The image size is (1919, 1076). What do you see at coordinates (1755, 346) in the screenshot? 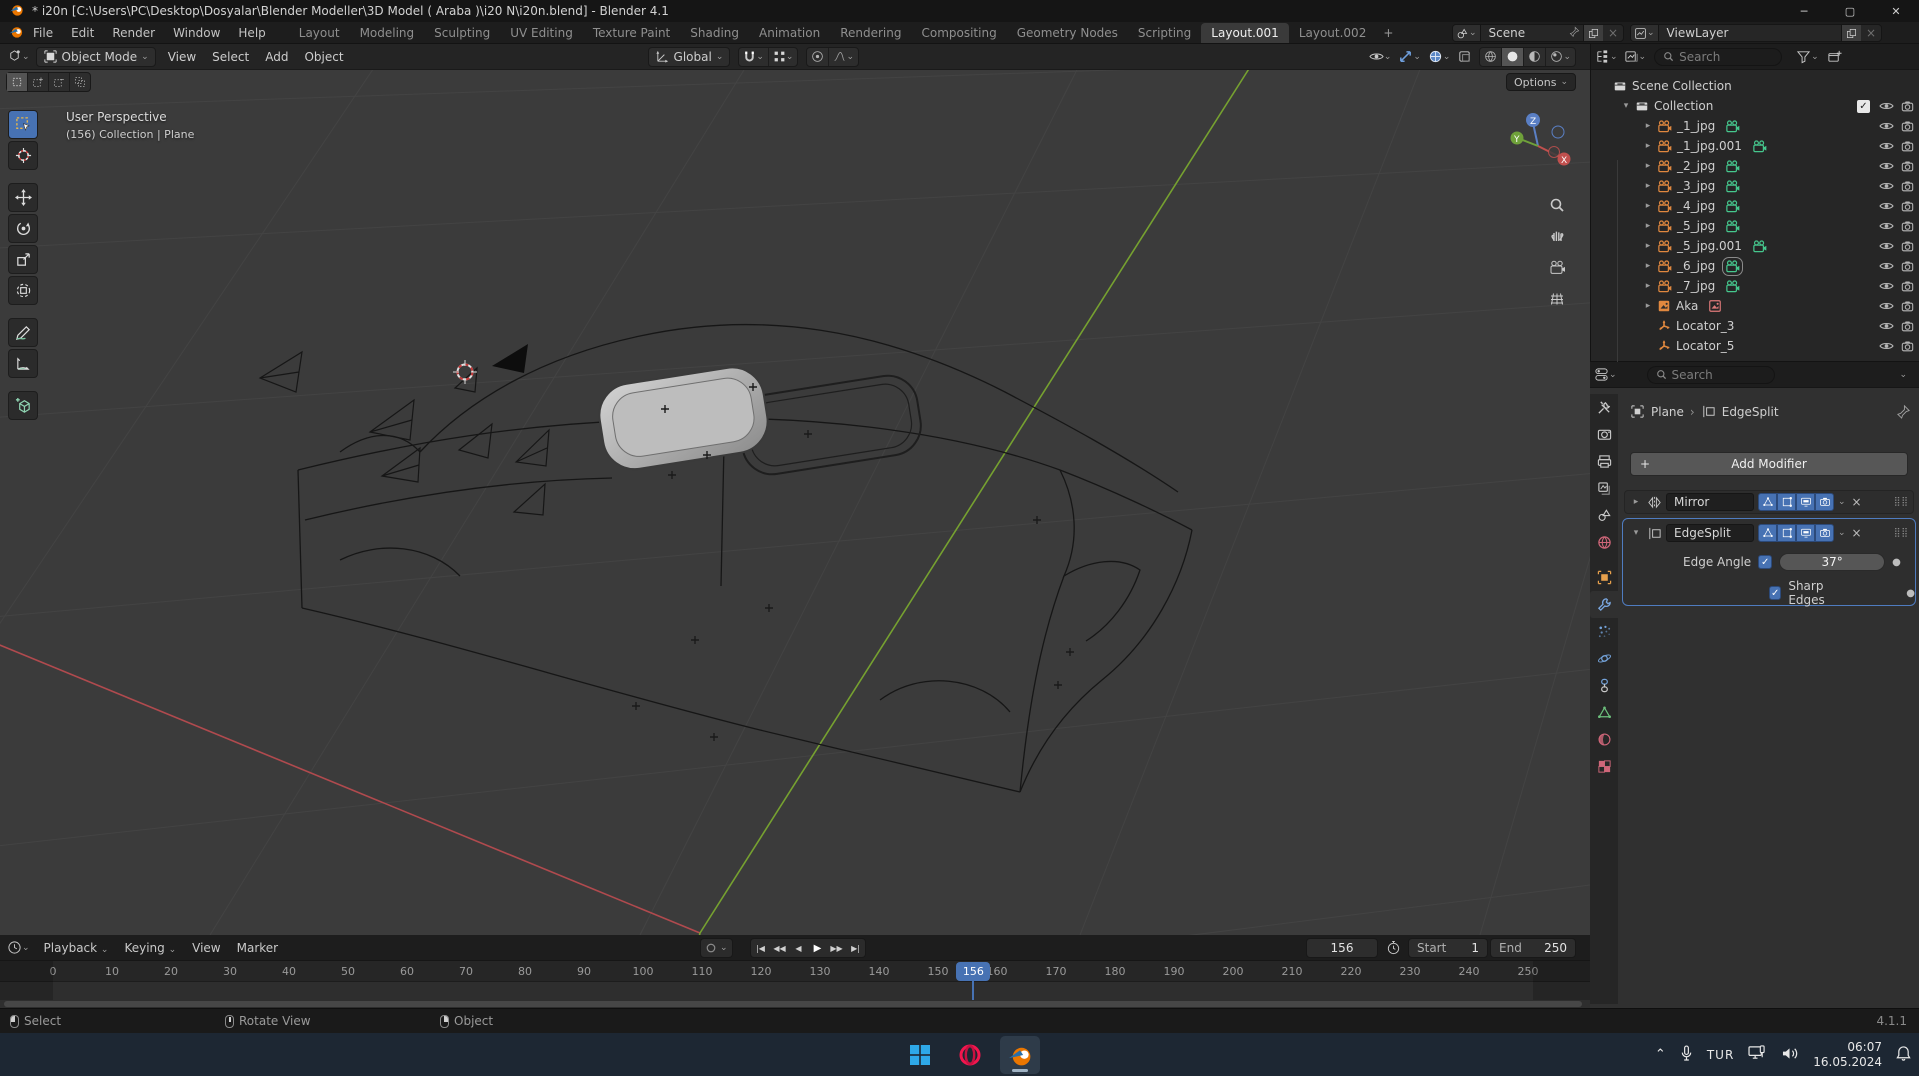
I see `outliner-row-locator-5: Locator_5` at bounding box center [1755, 346].